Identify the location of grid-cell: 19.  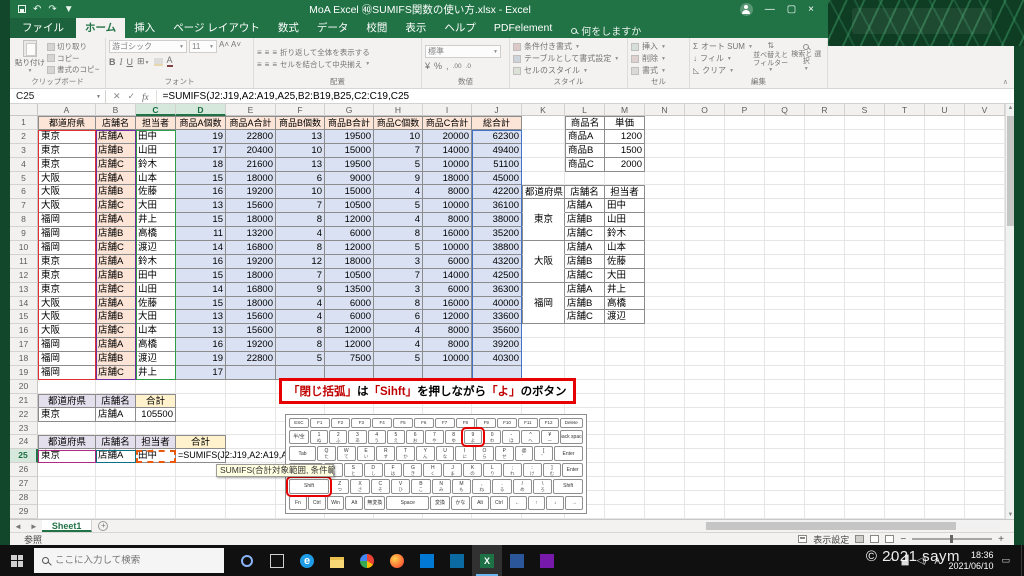
(201, 359).